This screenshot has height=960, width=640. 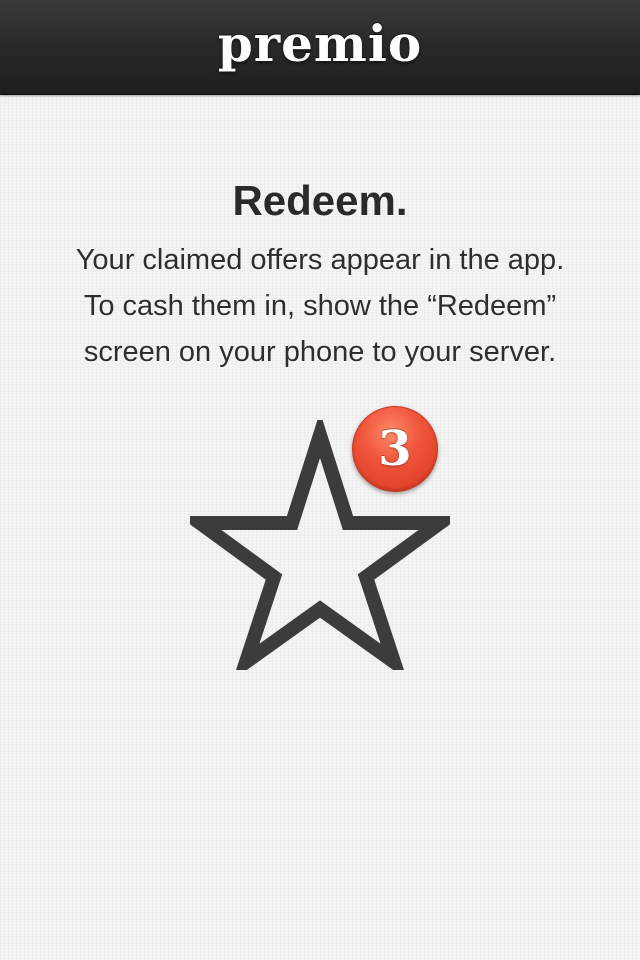 I want to click on top-navbar: premio, so click(x=320, y=47).